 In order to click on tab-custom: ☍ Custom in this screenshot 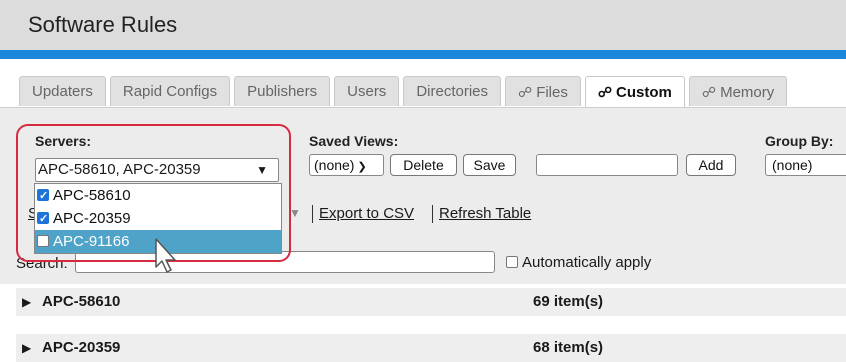, I will do `click(634, 92)`.